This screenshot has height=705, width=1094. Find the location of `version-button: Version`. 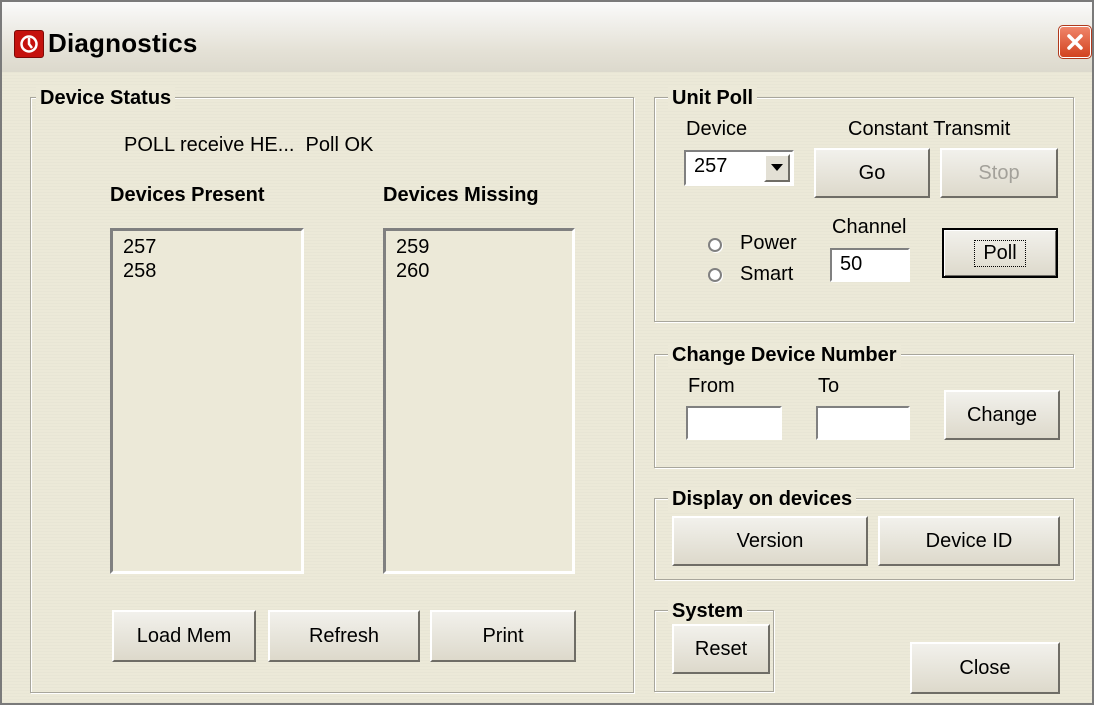

version-button: Version is located at coordinates (770, 541).